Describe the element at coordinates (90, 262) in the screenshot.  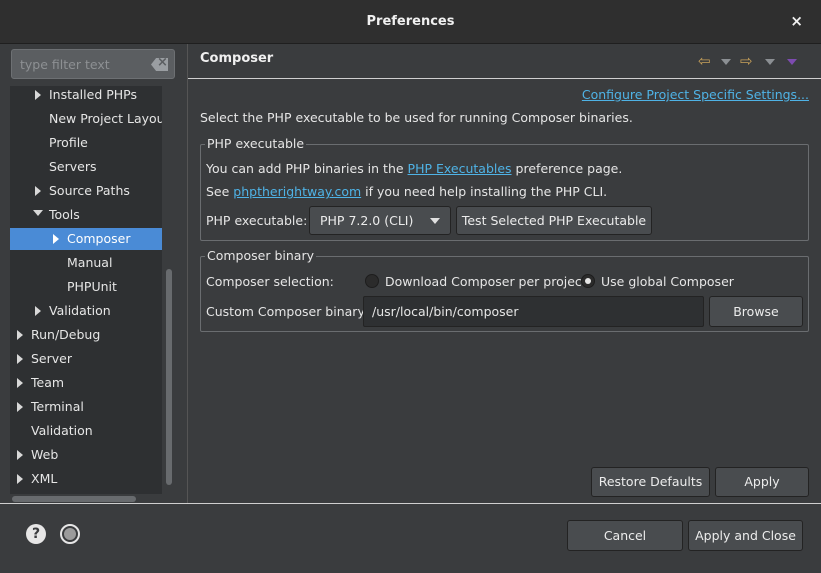
I see `tree-item-label: Manual` at that location.